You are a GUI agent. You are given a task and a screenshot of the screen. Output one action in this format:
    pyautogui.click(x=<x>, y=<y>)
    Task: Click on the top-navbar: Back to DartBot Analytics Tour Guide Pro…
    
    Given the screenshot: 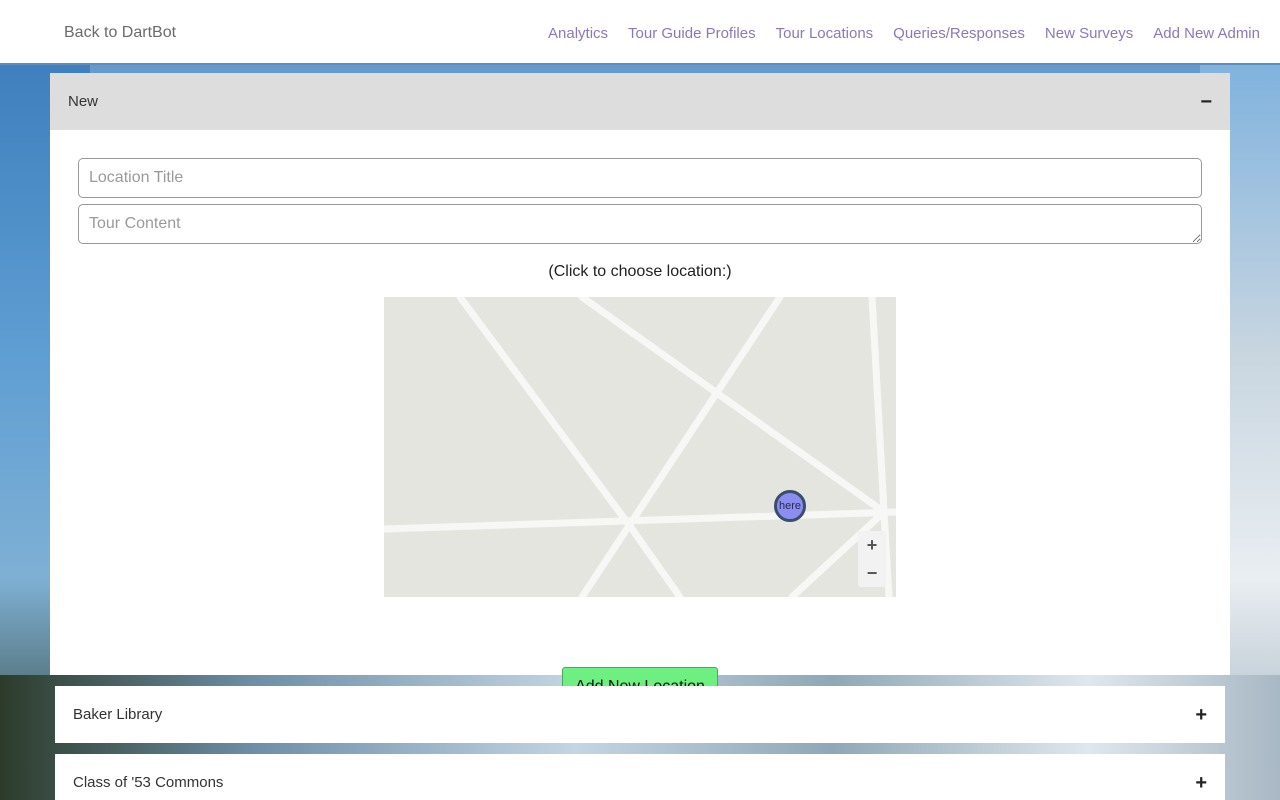 What is the action you would take?
    pyautogui.click(x=640, y=32)
    